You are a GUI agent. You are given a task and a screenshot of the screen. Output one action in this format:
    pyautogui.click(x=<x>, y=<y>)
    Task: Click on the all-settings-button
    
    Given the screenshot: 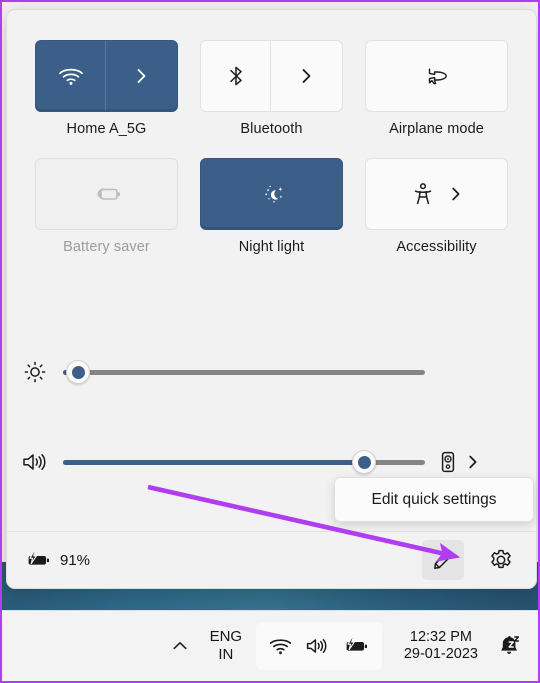 What is the action you would take?
    pyautogui.click(x=501, y=560)
    